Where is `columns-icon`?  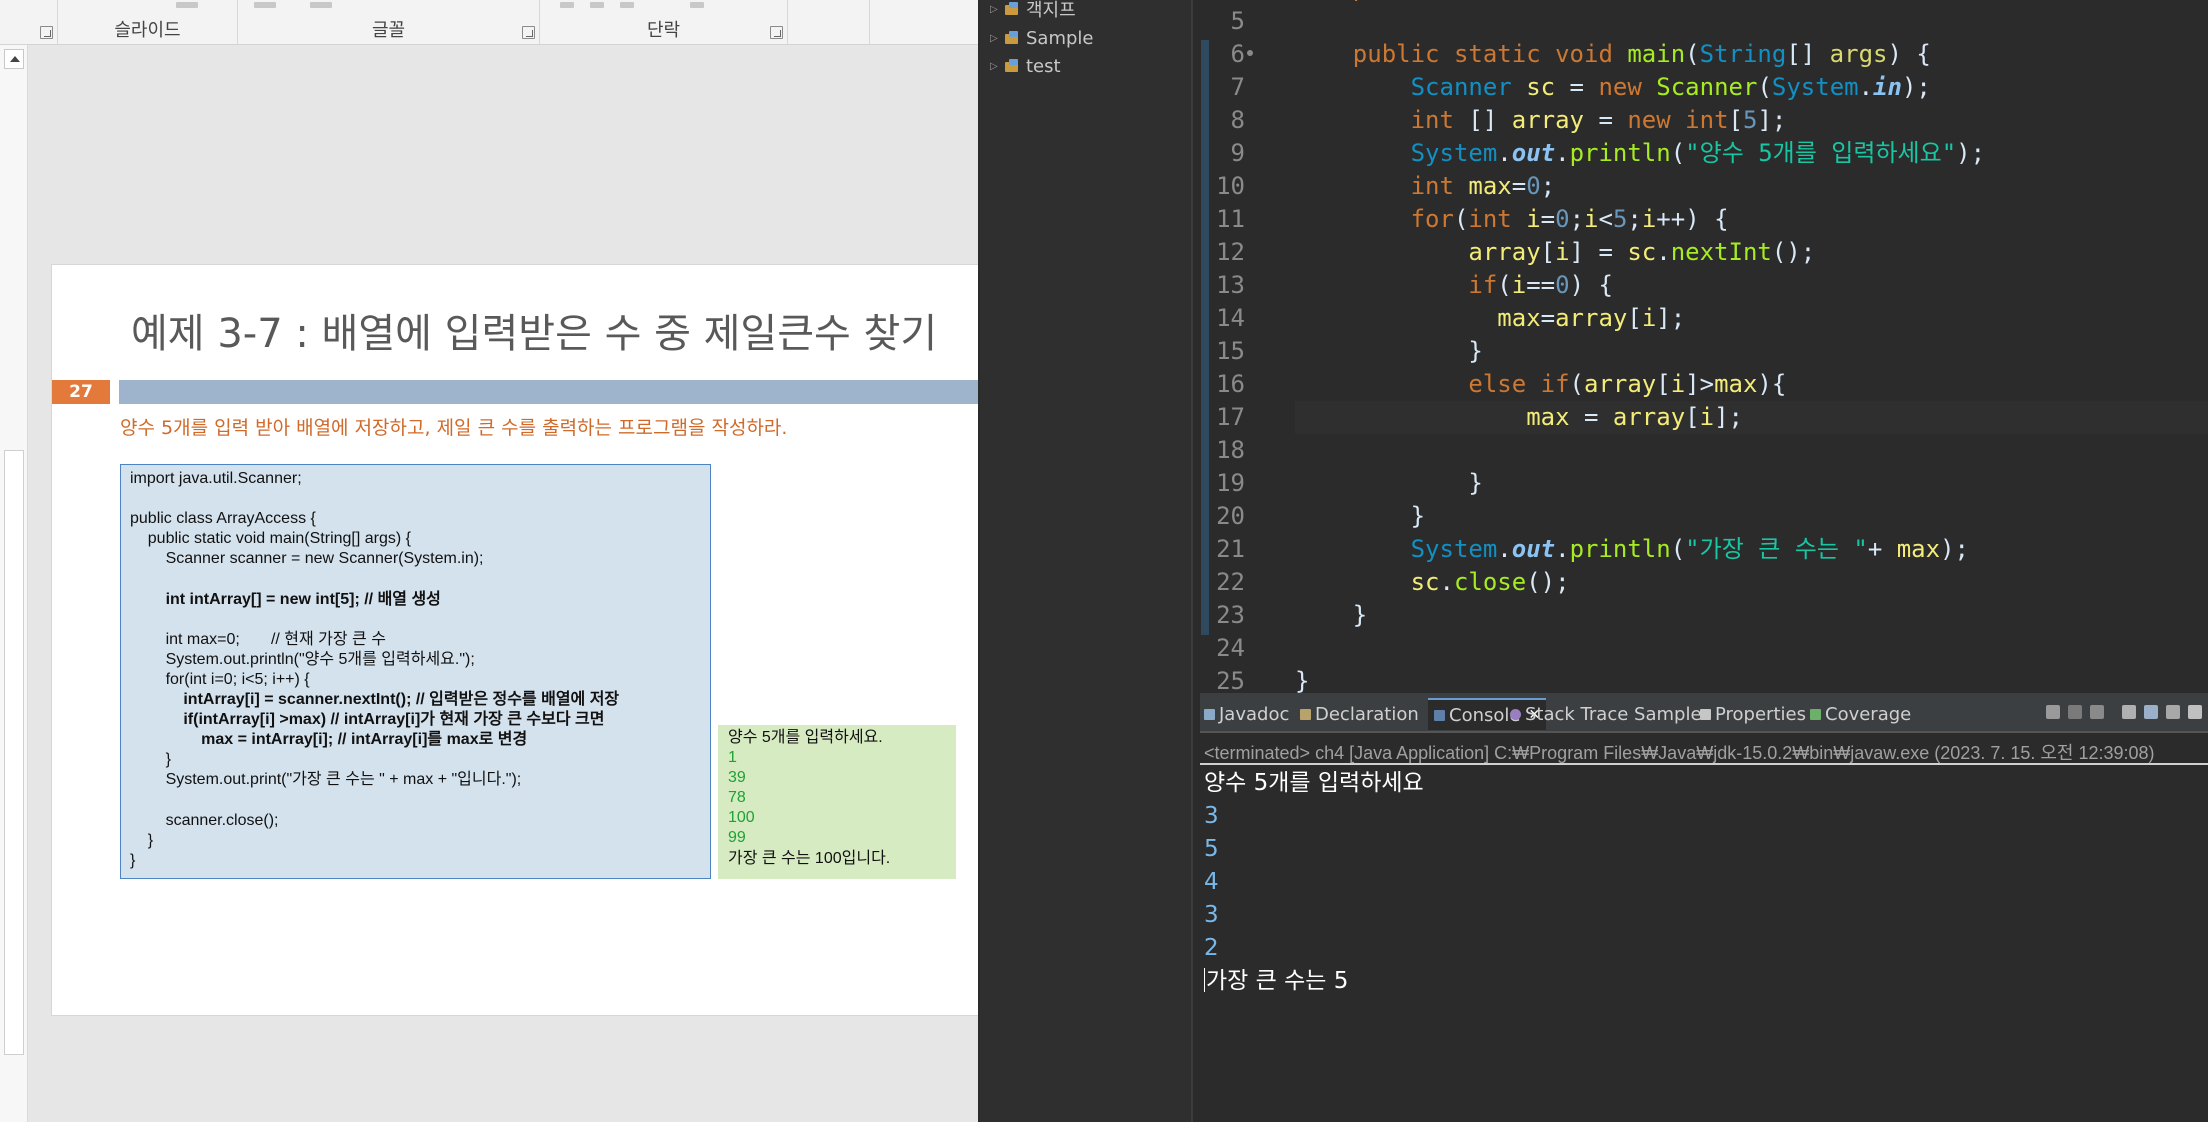
columns-icon is located at coordinates (697, 5).